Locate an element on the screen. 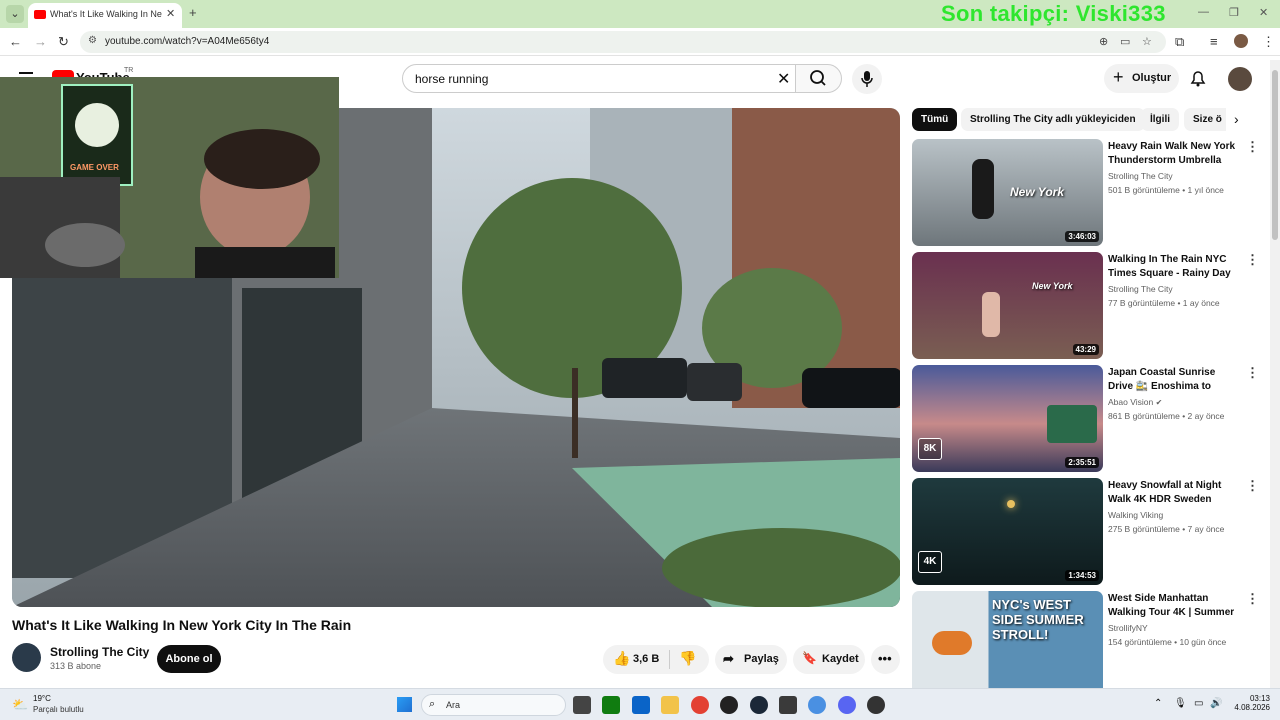  app-icon is located at coordinates (788, 705).